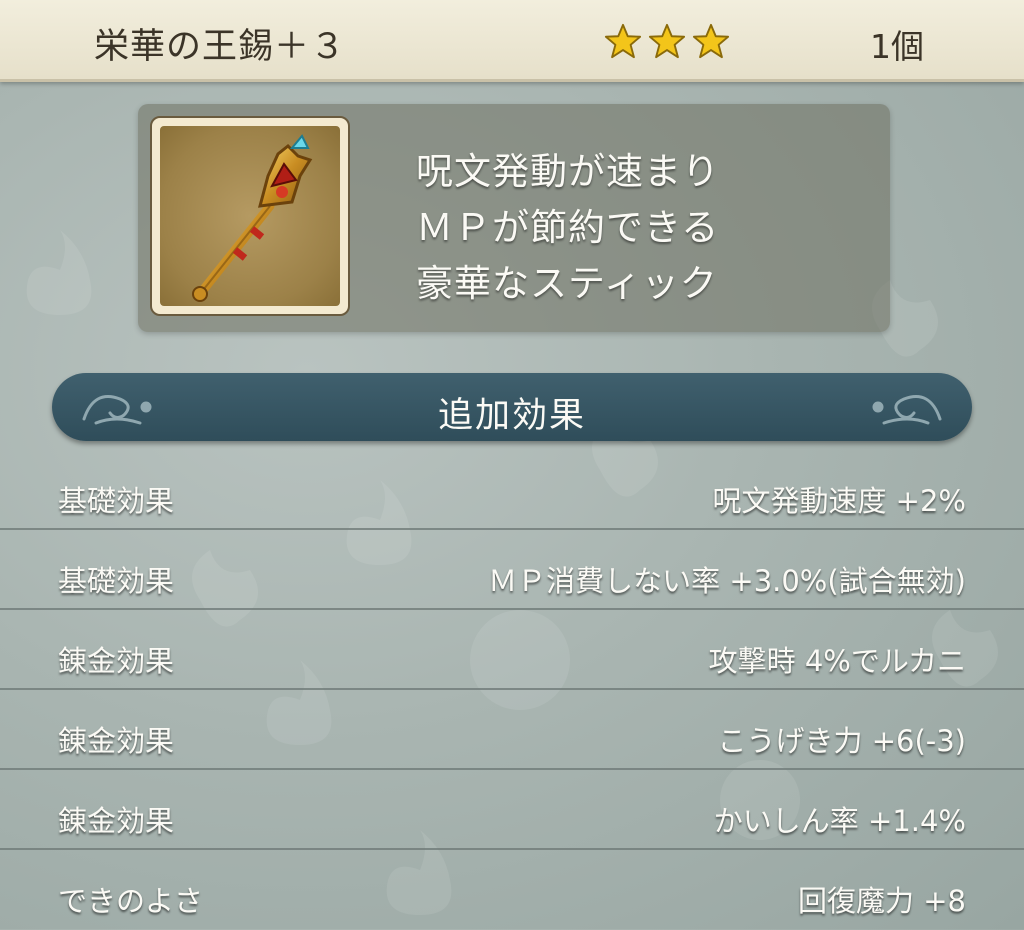 This screenshot has width=1024, height=930. I want to click on section-banner: 追加効果, so click(512, 407).